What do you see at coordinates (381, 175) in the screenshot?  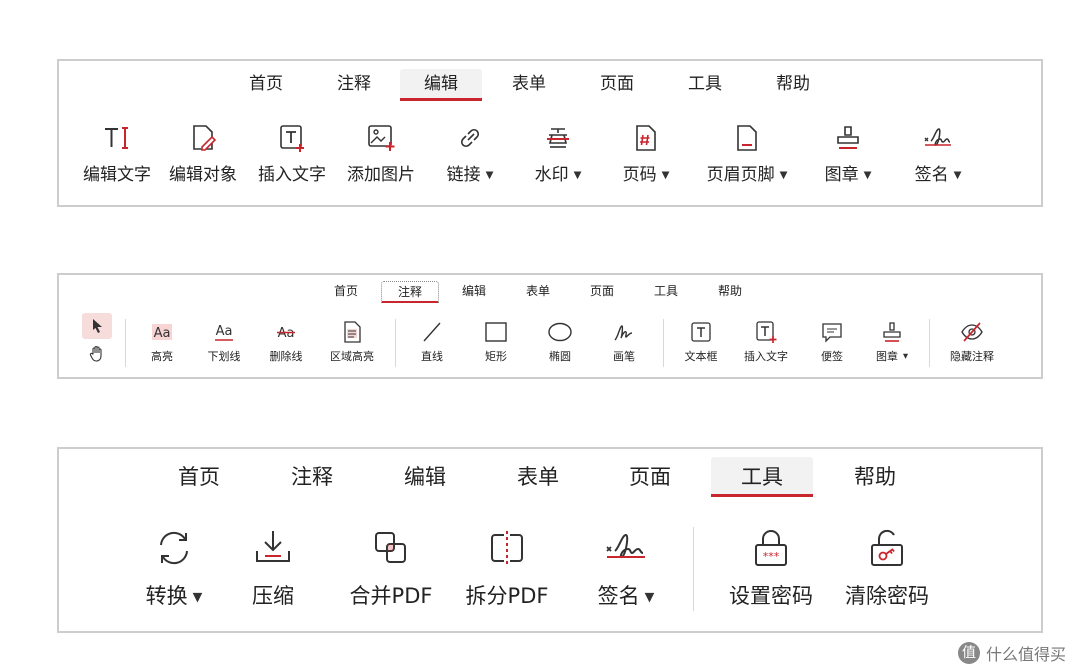 I see `tool-label: 添加图片` at bounding box center [381, 175].